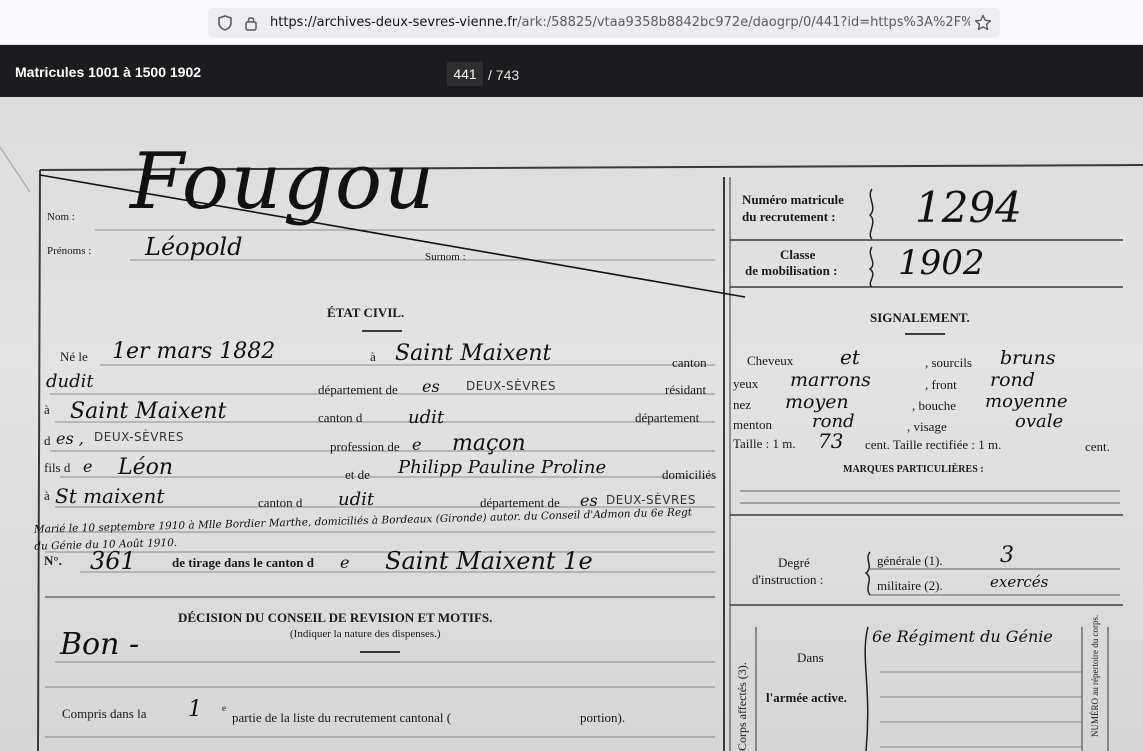 This screenshot has height=751, width=1143. Describe the element at coordinates (941, 384) in the screenshot. I see `label-front: , front` at that location.